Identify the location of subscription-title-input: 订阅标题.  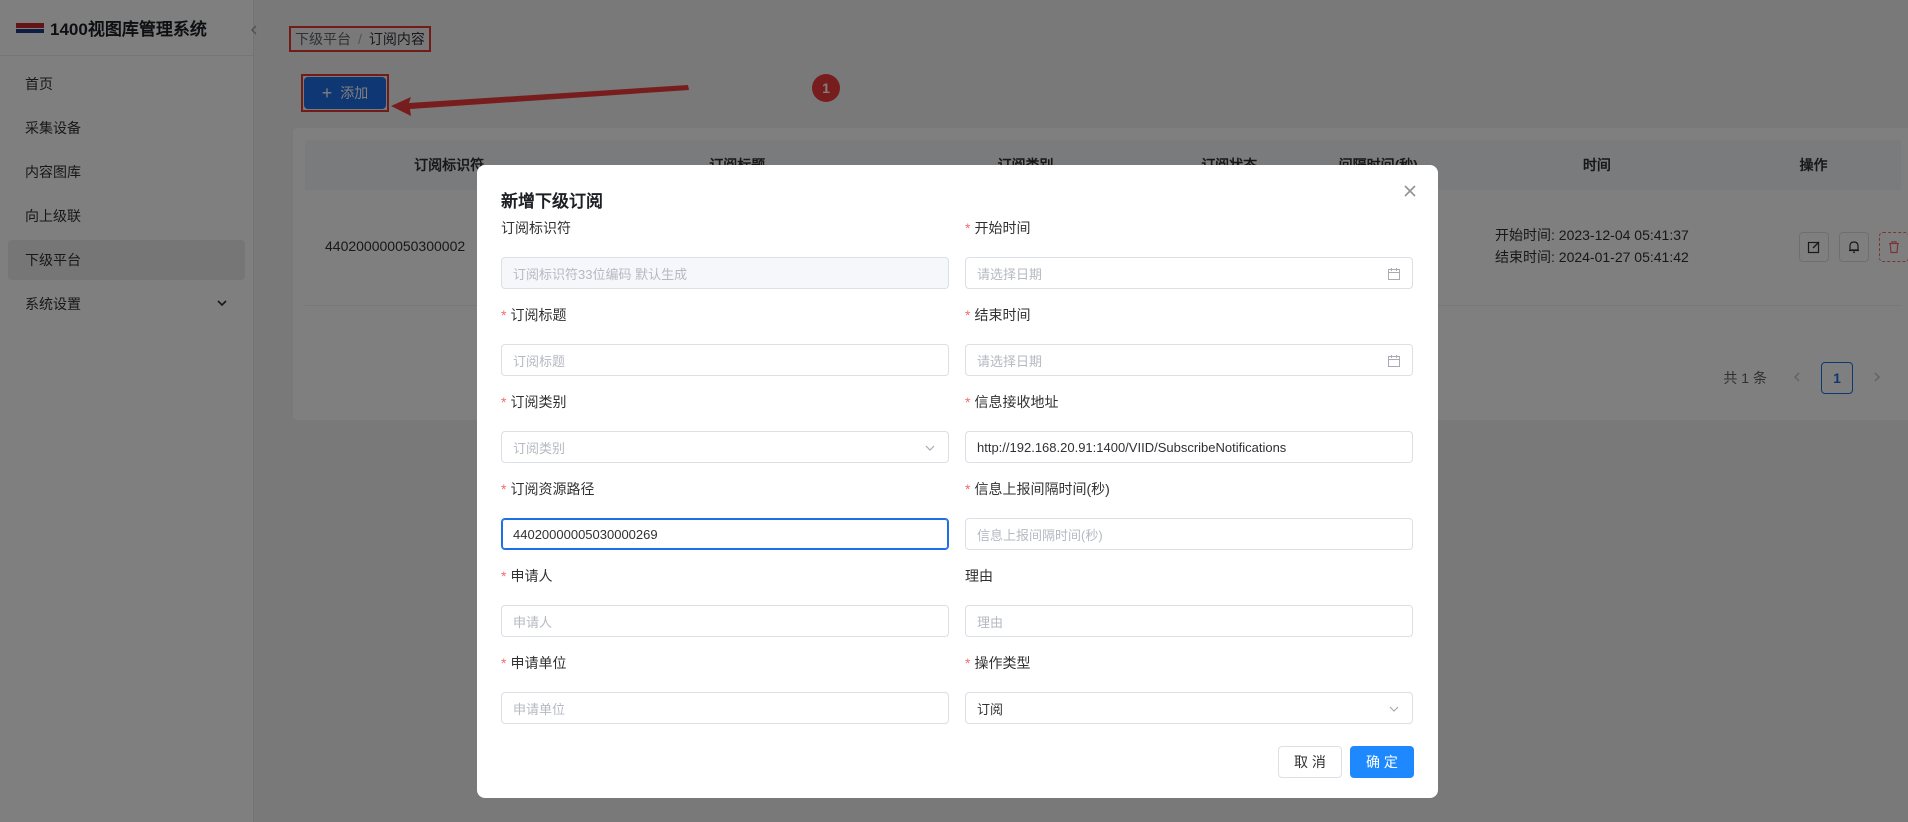
(725, 360).